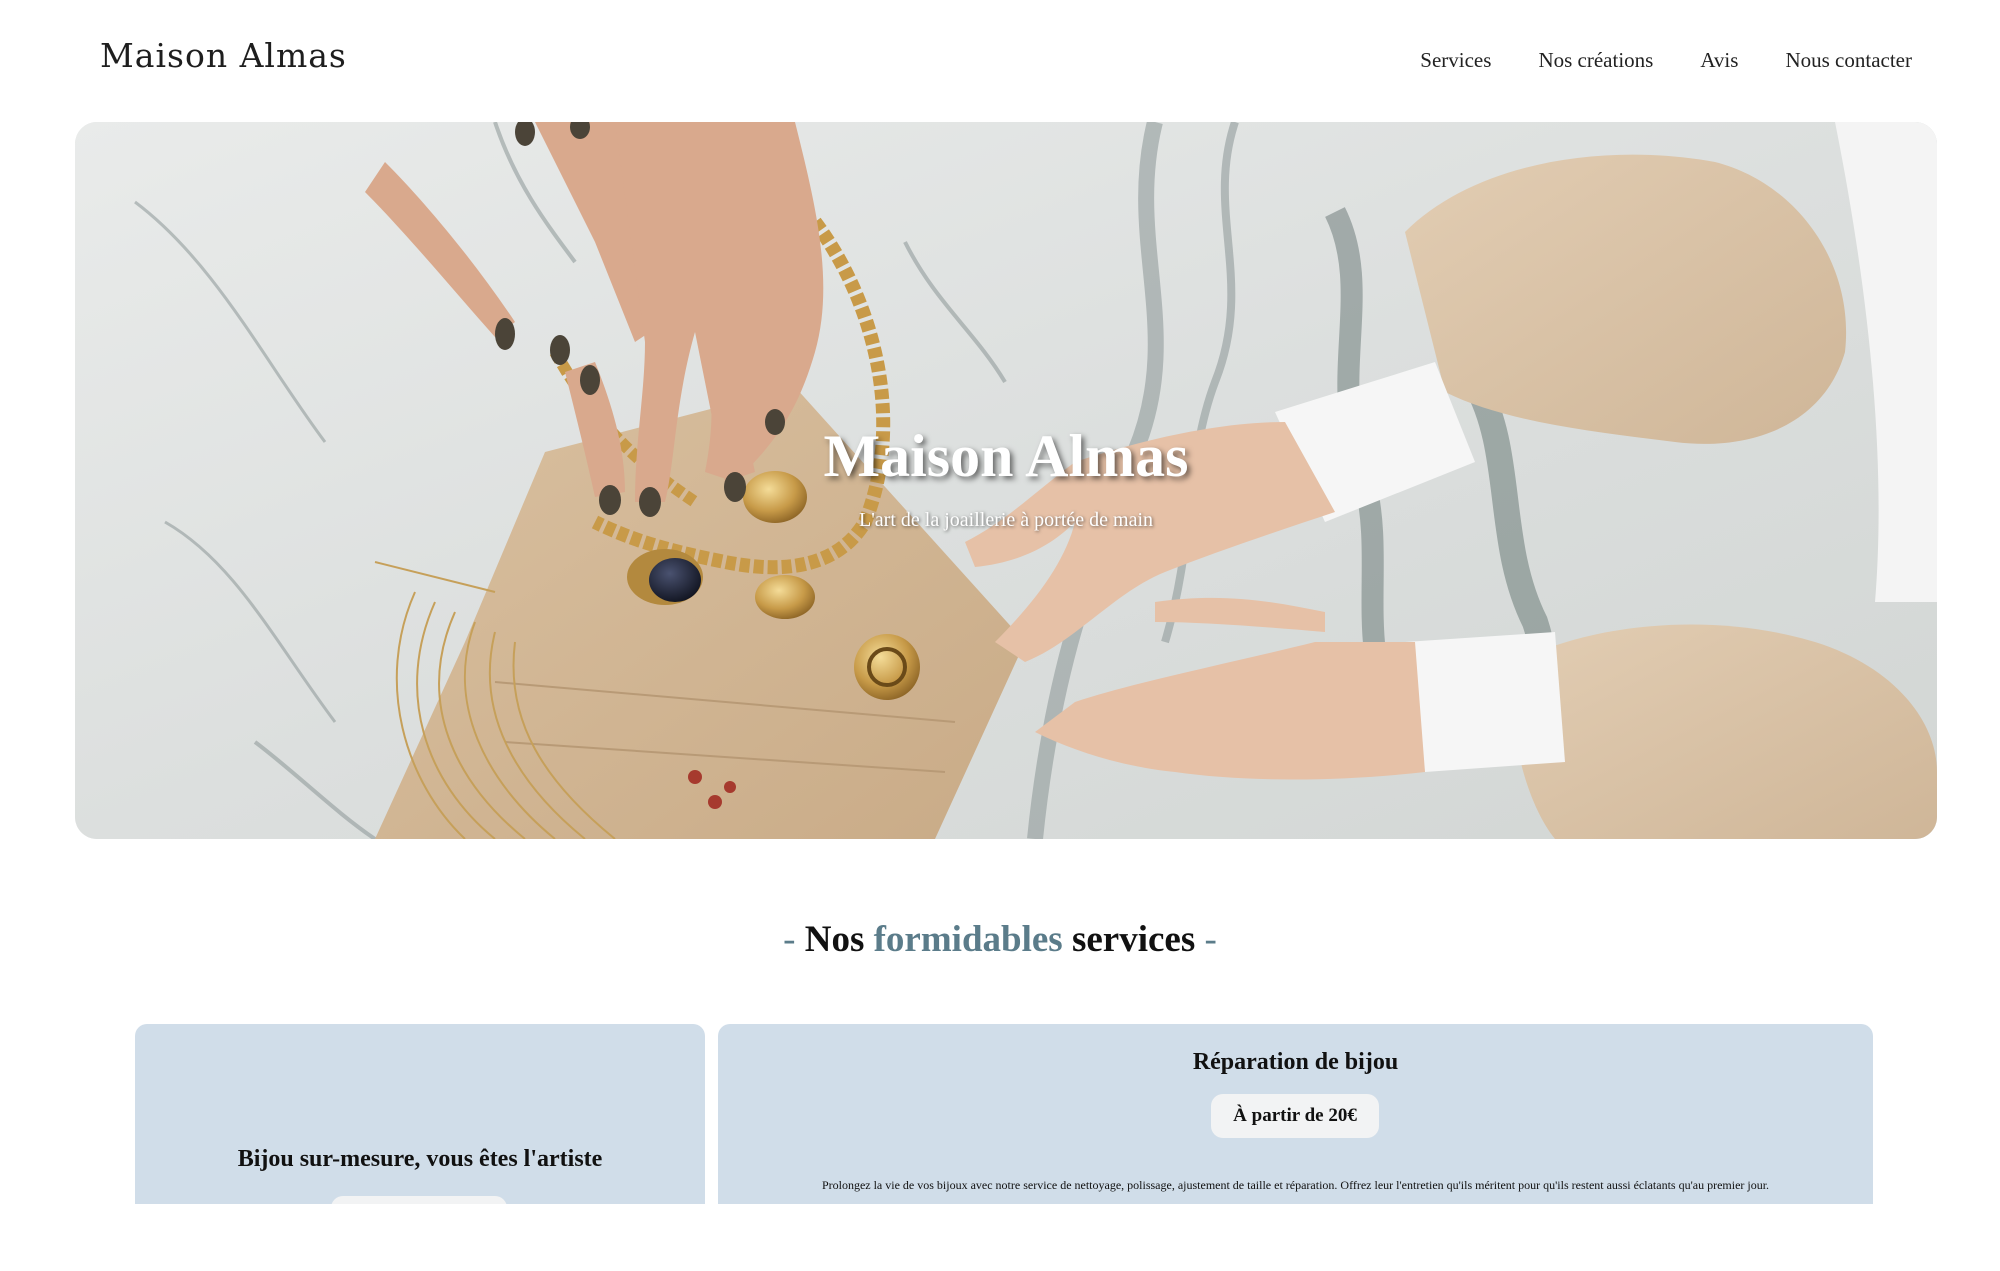 This screenshot has height=1271, width=2000. What do you see at coordinates (1295, 1062) in the screenshot?
I see `service-card-title: Réparation de bijou` at bounding box center [1295, 1062].